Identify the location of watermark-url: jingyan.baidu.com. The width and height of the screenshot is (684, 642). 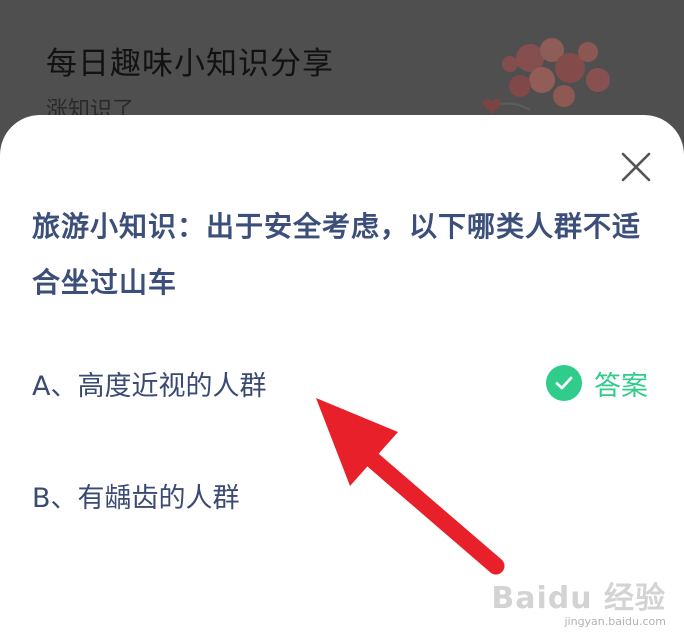
(615, 621).